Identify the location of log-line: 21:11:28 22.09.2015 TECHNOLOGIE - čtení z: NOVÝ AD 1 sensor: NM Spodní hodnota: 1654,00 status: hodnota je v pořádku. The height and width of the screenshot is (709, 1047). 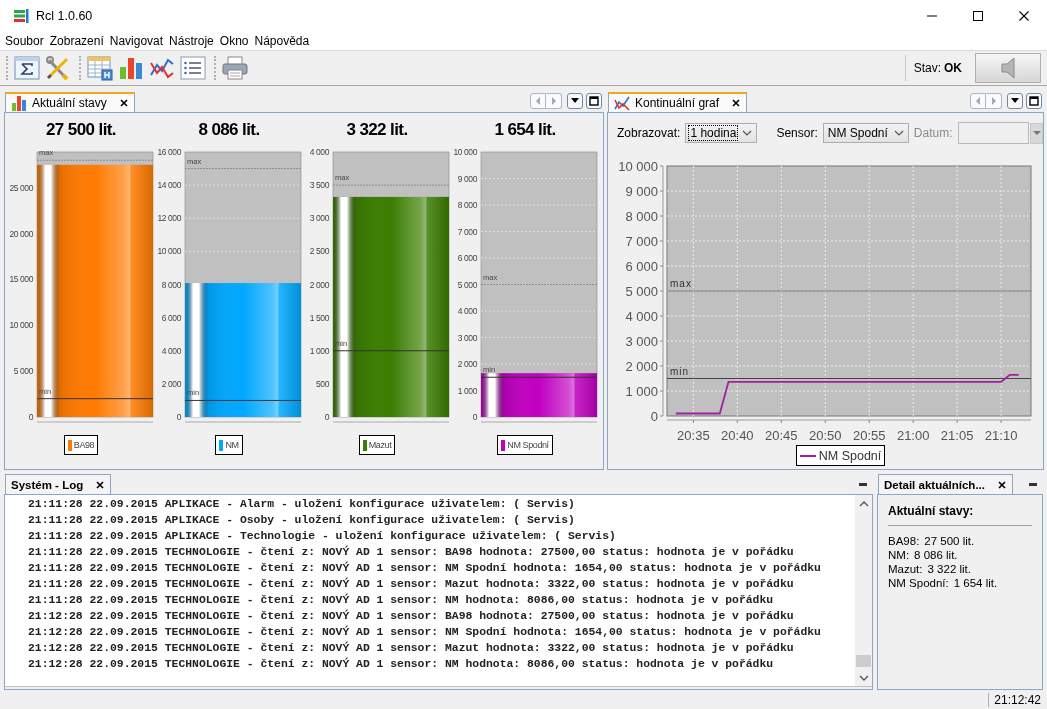
(425, 568).